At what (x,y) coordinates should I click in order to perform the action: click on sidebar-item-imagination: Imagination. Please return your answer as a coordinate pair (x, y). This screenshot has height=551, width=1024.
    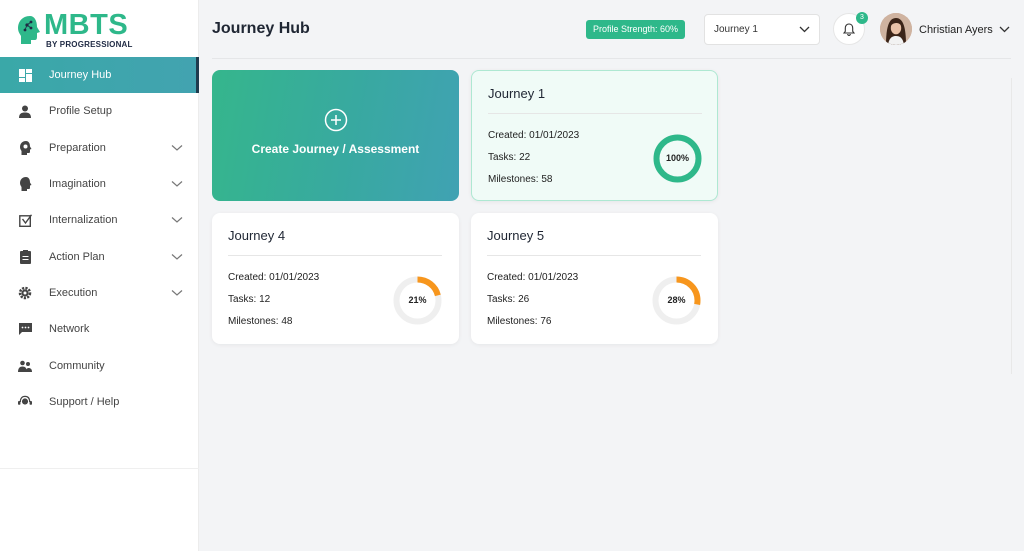
    Looking at the image, I should click on (99, 184).